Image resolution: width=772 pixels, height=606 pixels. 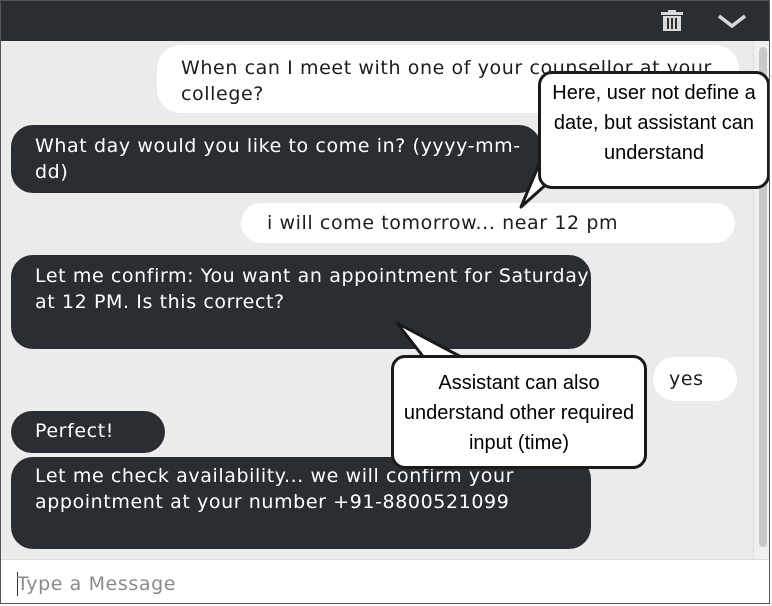 I want to click on bot-message: Perfect!, so click(x=88, y=432).